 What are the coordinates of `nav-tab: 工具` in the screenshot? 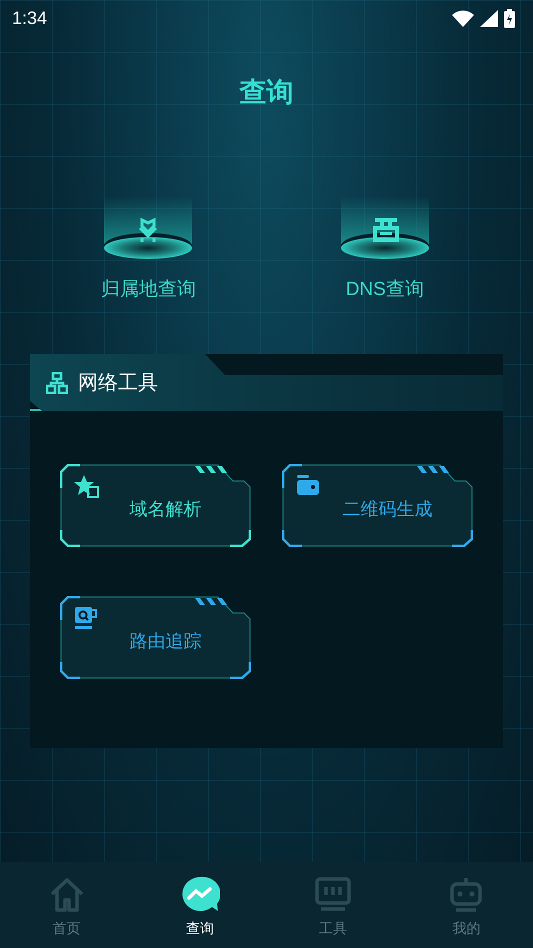 It's located at (333, 905).